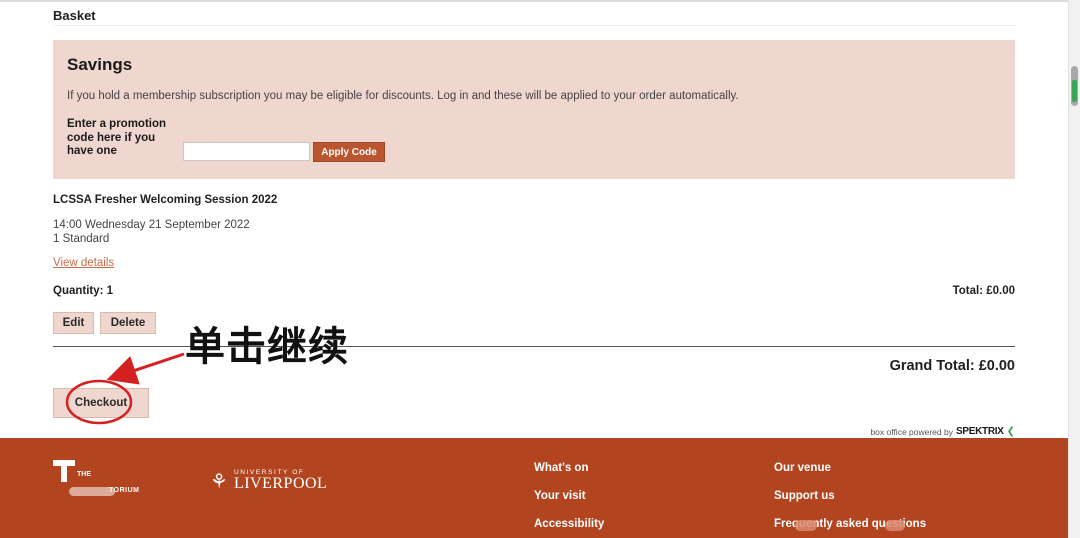  Describe the element at coordinates (911, 431) in the screenshot. I see `powered-by-prefix: box office powered by` at that location.